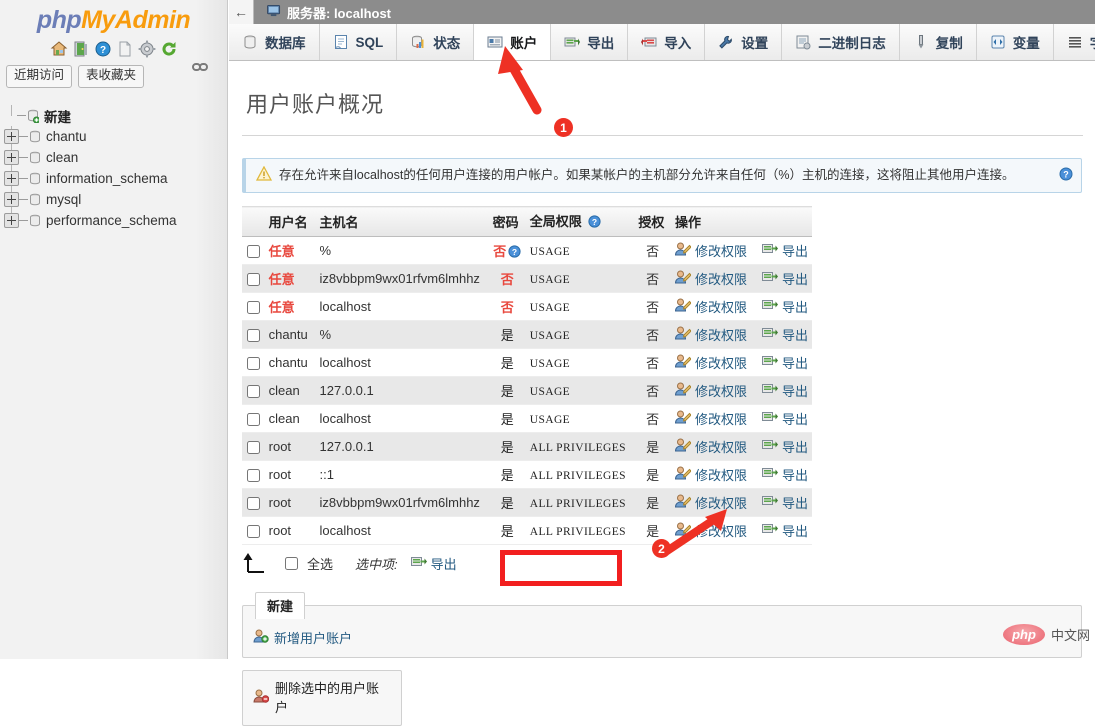  What do you see at coordinates (63, 199) in the screenshot?
I see `tree-item-label: mysql` at bounding box center [63, 199].